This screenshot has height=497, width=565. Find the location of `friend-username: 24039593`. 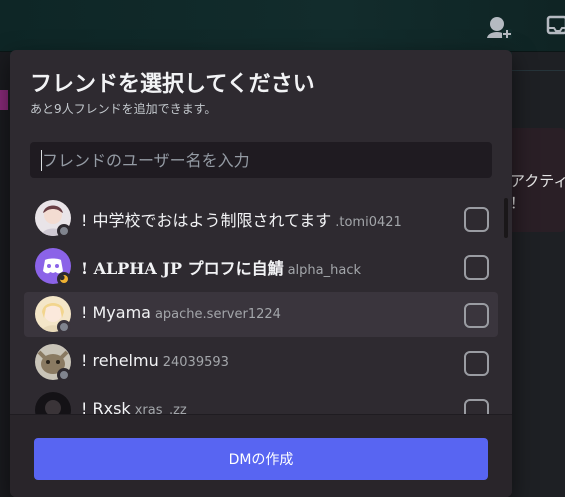

friend-username: 24039593 is located at coordinates (195, 362).